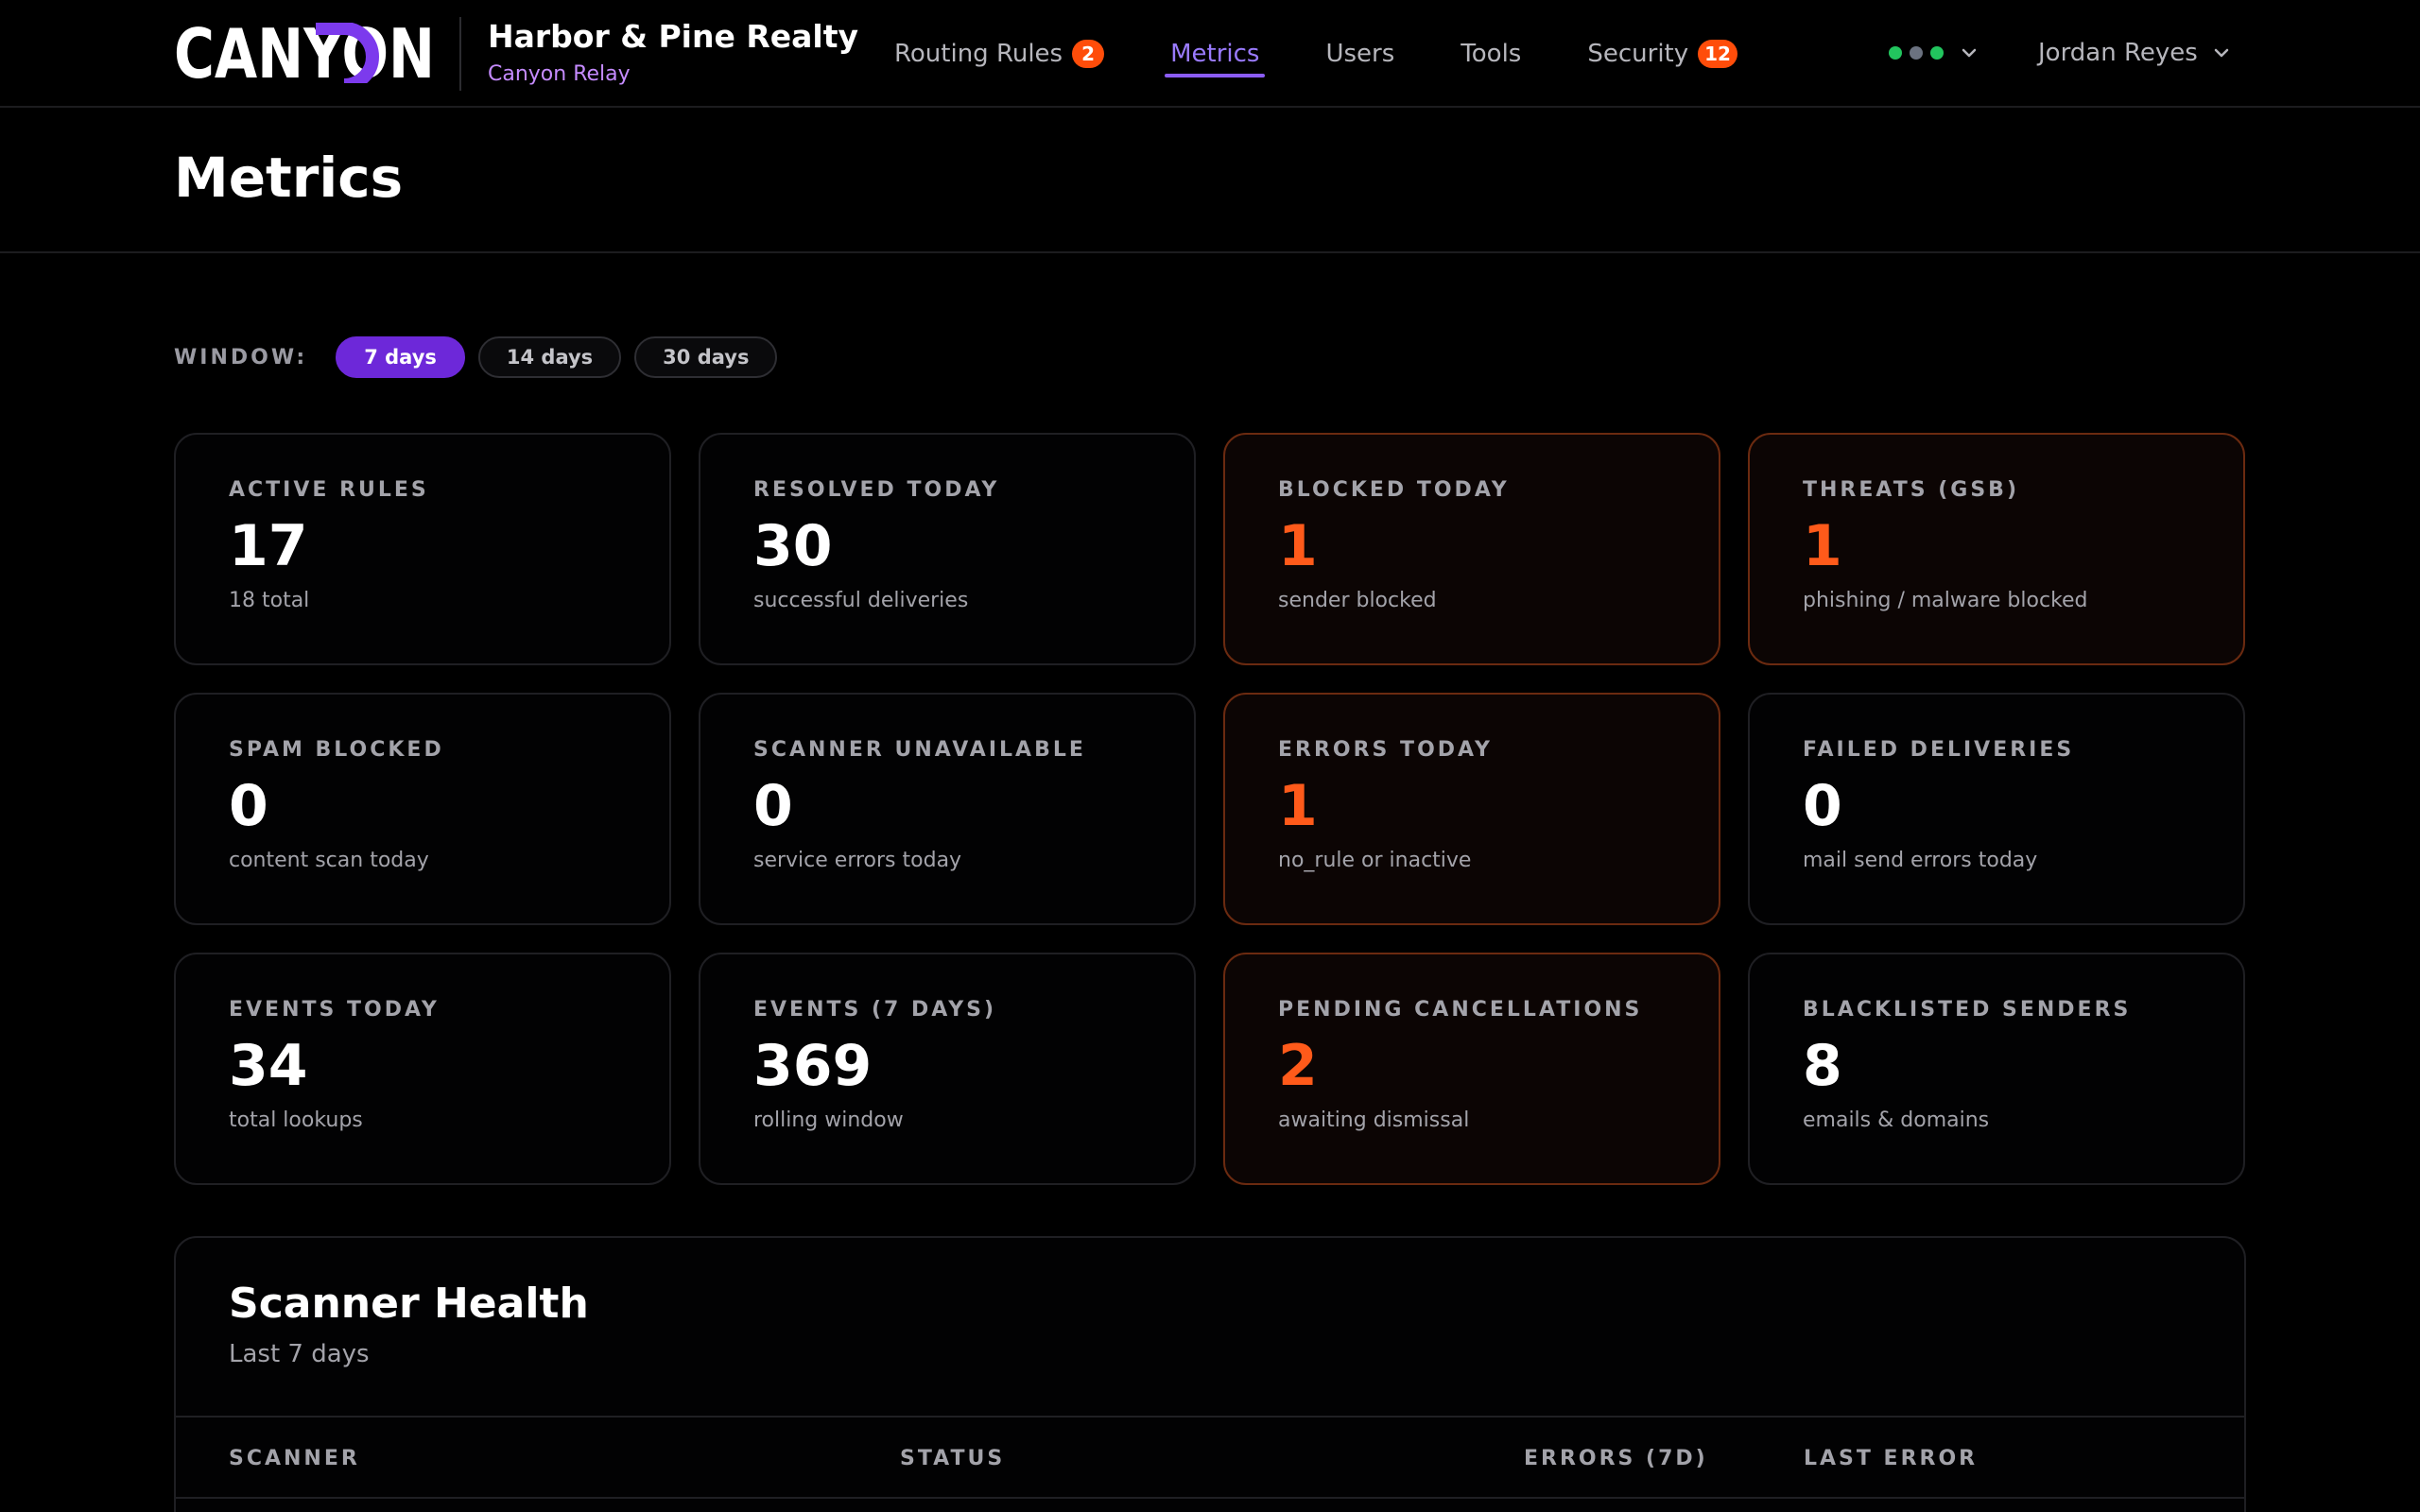 The height and width of the screenshot is (1512, 2420). Describe the element at coordinates (1089, 54) in the screenshot. I see `routing-rules-count-badge: 2` at that location.